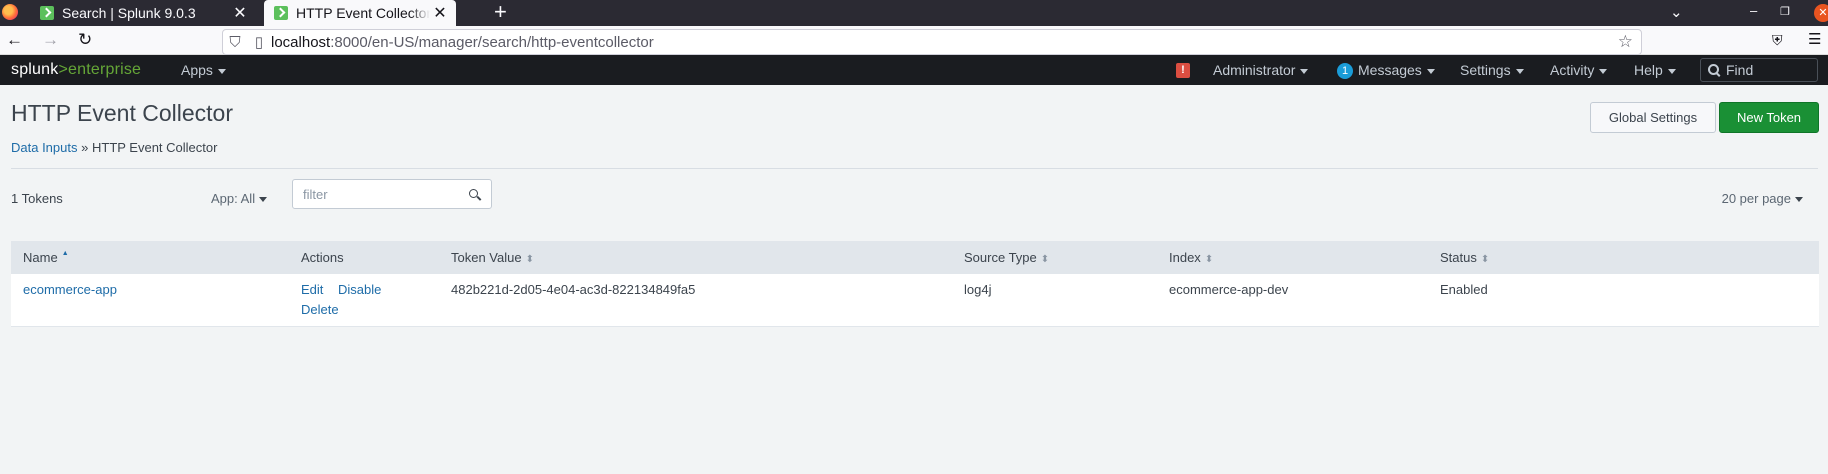 Image resolution: width=1828 pixels, height=474 pixels. I want to click on column-header-token-value: Token Value, so click(492, 257).